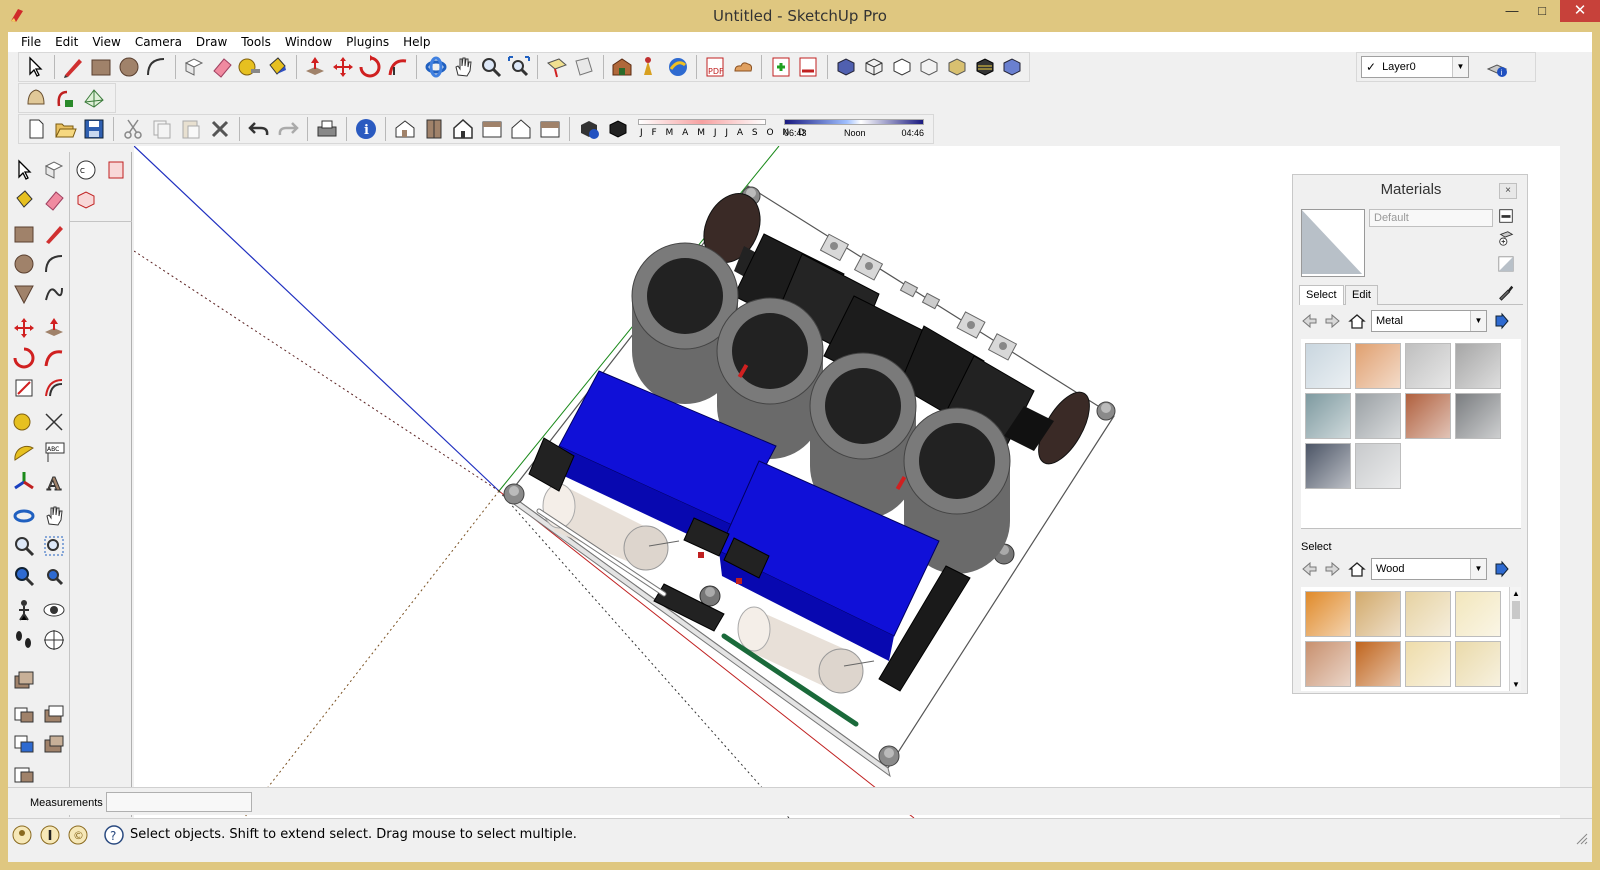 Image resolution: width=1600 pixels, height=870 pixels. I want to click on orbit-icon, so click(24, 516).